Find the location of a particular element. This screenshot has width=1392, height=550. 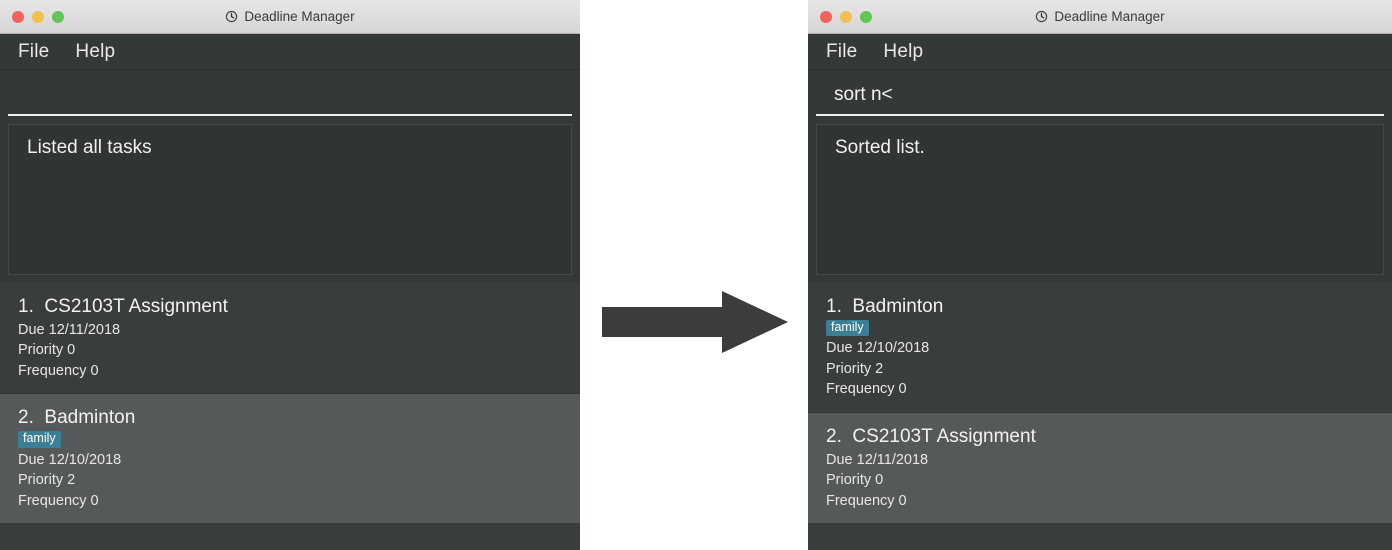

task-title: 1. CS2103T Assignment is located at coordinates (299, 307).